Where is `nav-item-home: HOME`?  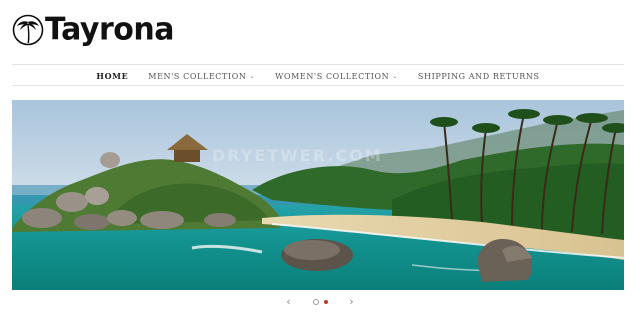
nav-item-home: HOME is located at coordinates (112, 76).